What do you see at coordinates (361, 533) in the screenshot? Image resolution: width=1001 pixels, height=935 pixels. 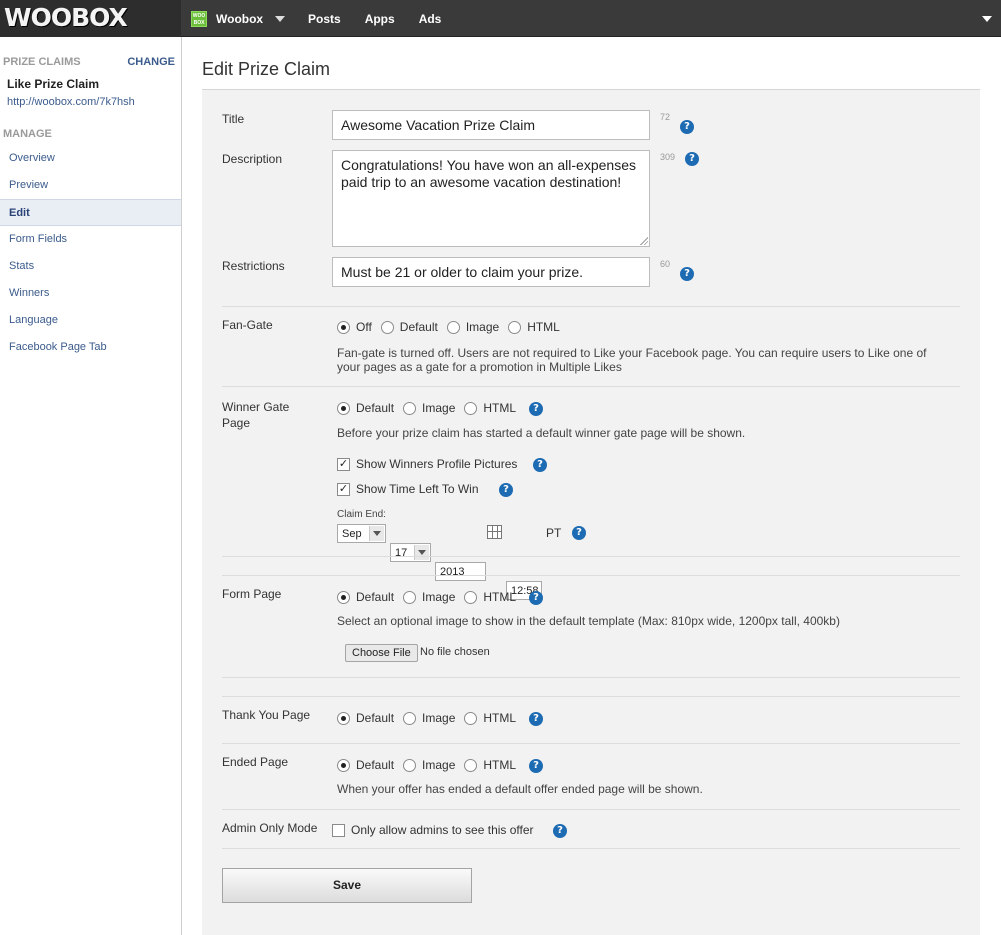 I see `claim-end-month-select: Sep` at bounding box center [361, 533].